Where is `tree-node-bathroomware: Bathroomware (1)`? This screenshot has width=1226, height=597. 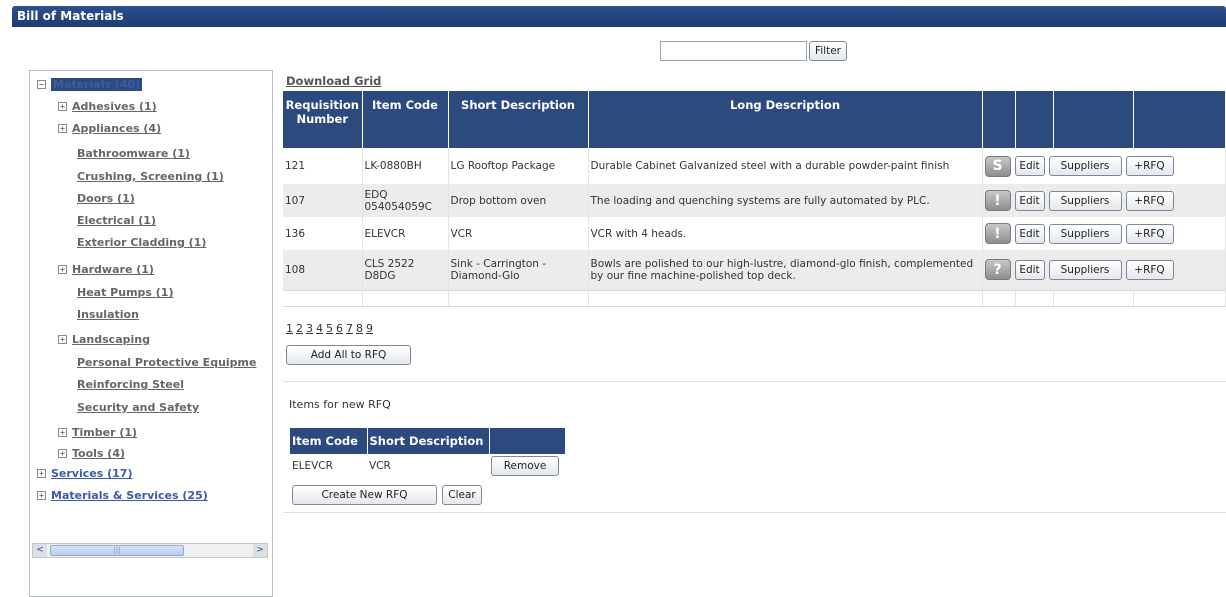 tree-node-bathroomware: Bathroomware (1) is located at coordinates (133, 153).